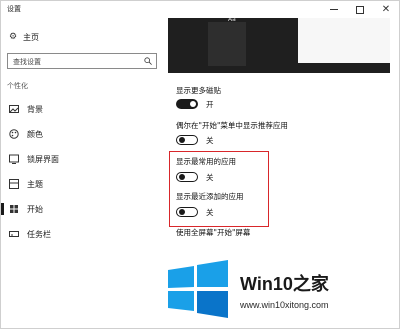 The height and width of the screenshot is (329, 400). What do you see at coordinates (198, 289) in the screenshot?
I see `windows-logo-icon` at bounding box center [198, 289].